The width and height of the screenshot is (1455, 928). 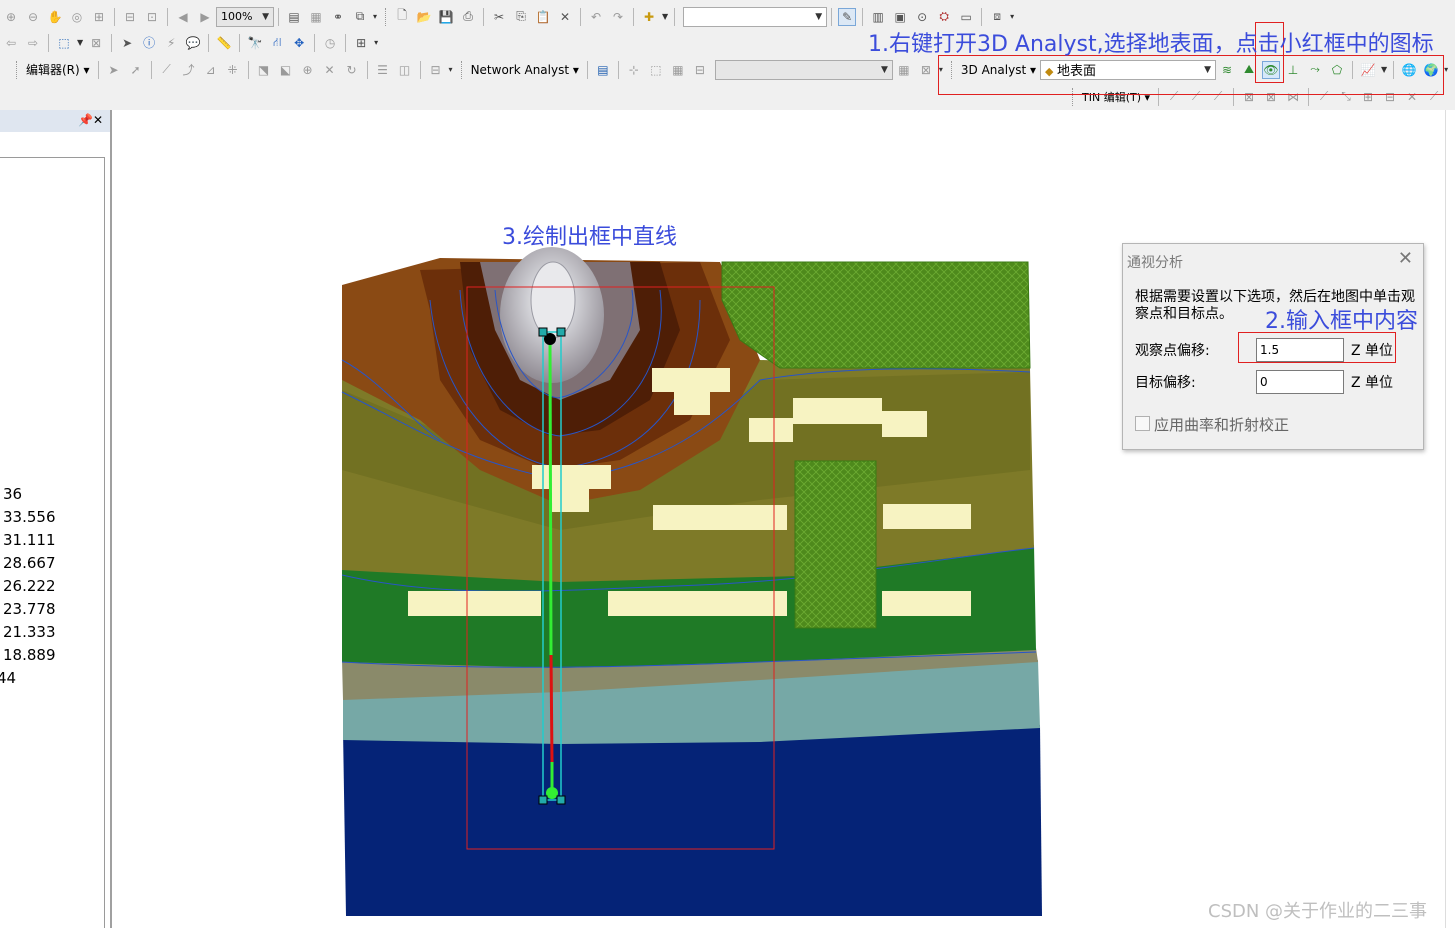 I want to click on highlight-observer-offset, so click(x=1317, y=347).